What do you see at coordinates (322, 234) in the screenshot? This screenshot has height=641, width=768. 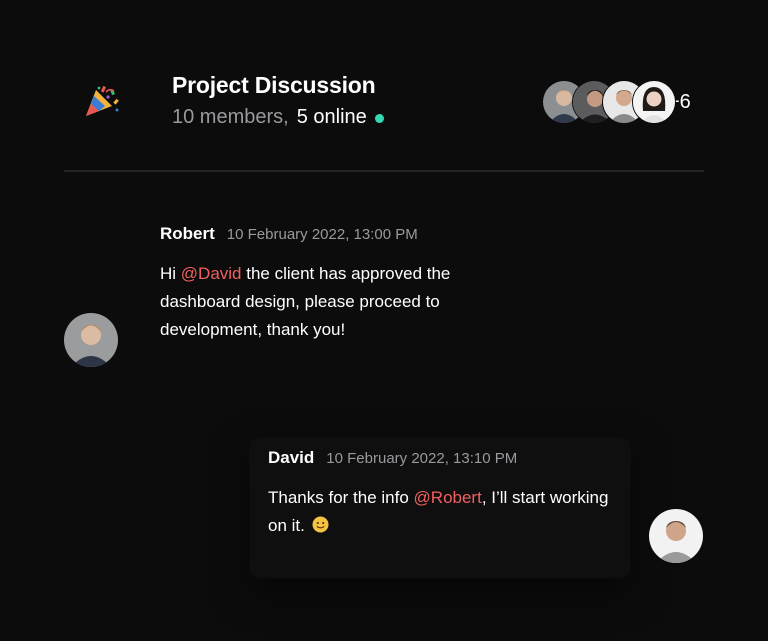 I see `message-timestamp: 10 February 2022, 13:00 PM` at bounding box center [322, 234].